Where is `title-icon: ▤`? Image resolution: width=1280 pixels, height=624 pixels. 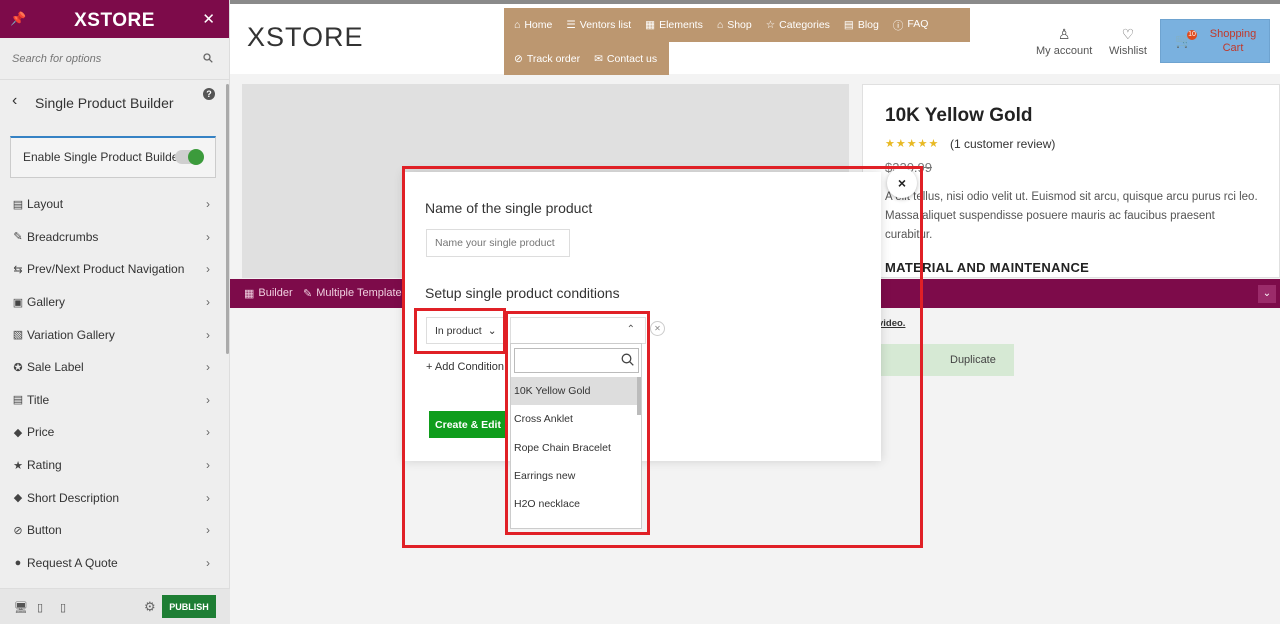 title-icon: ▤ is located at coordinates (18, 400).